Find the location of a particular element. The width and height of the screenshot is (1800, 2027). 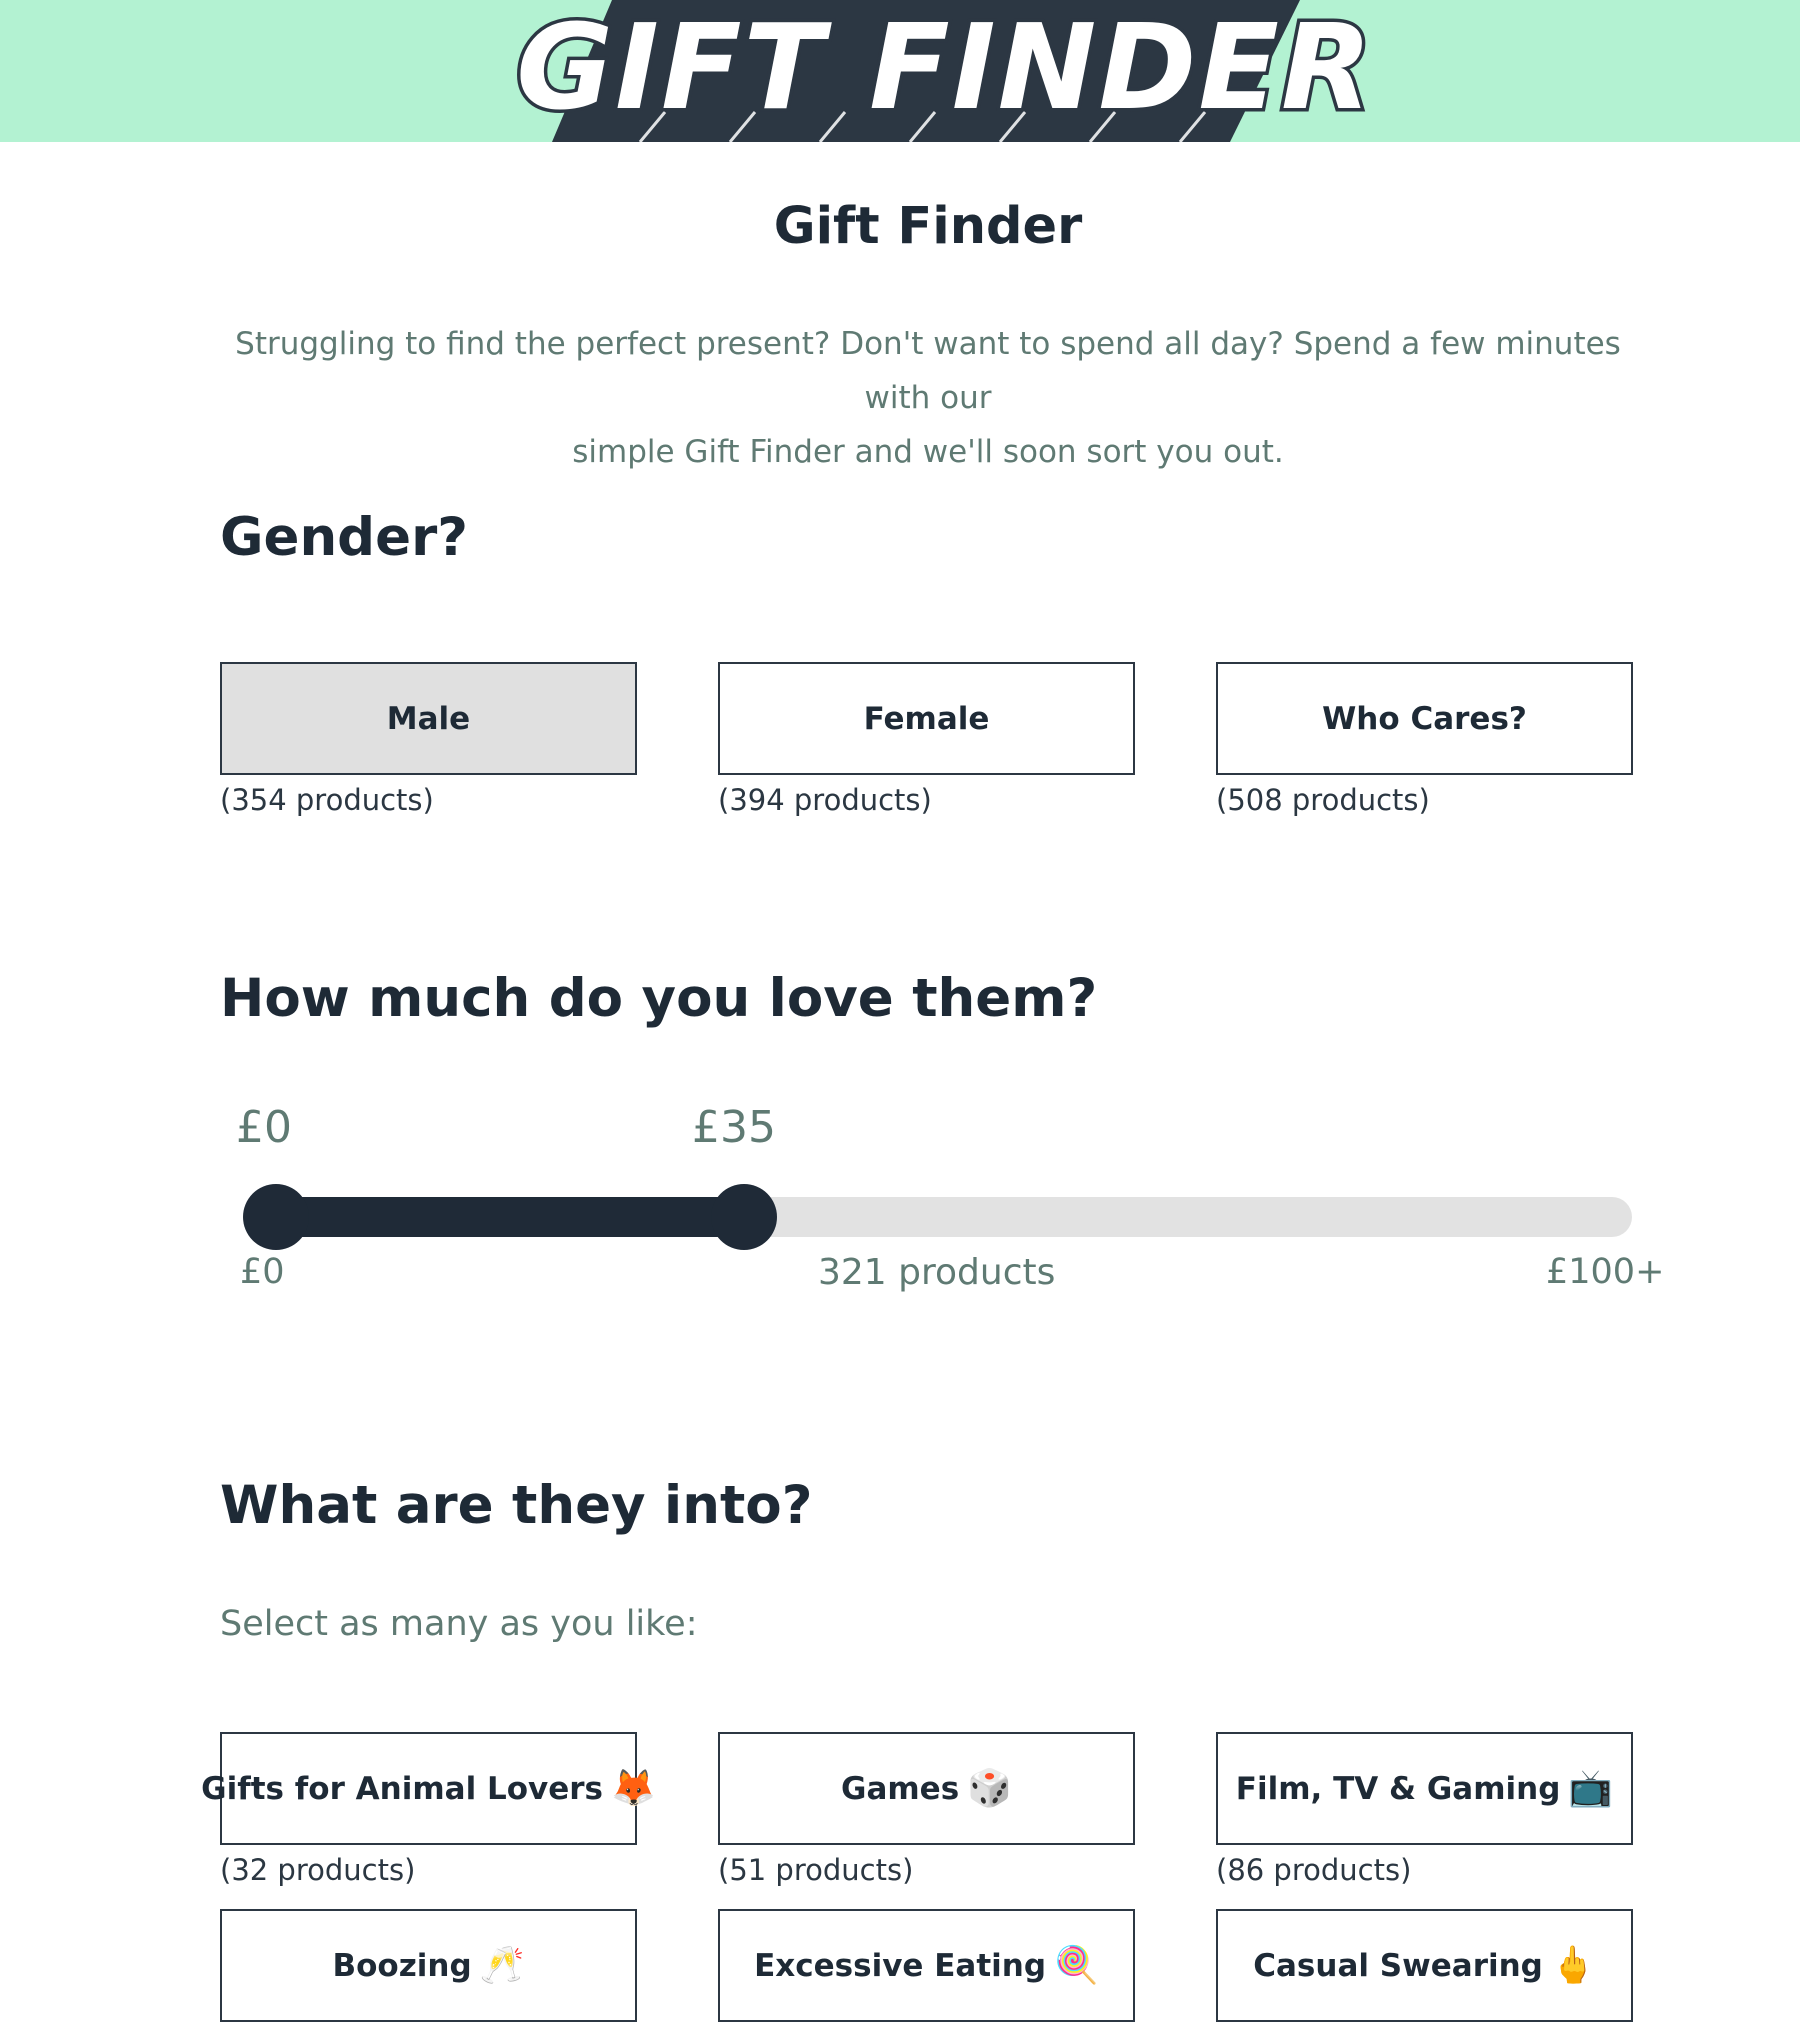

interest-option-games: Games 🎲 (51 products) is located at coordinates (926, 1809).